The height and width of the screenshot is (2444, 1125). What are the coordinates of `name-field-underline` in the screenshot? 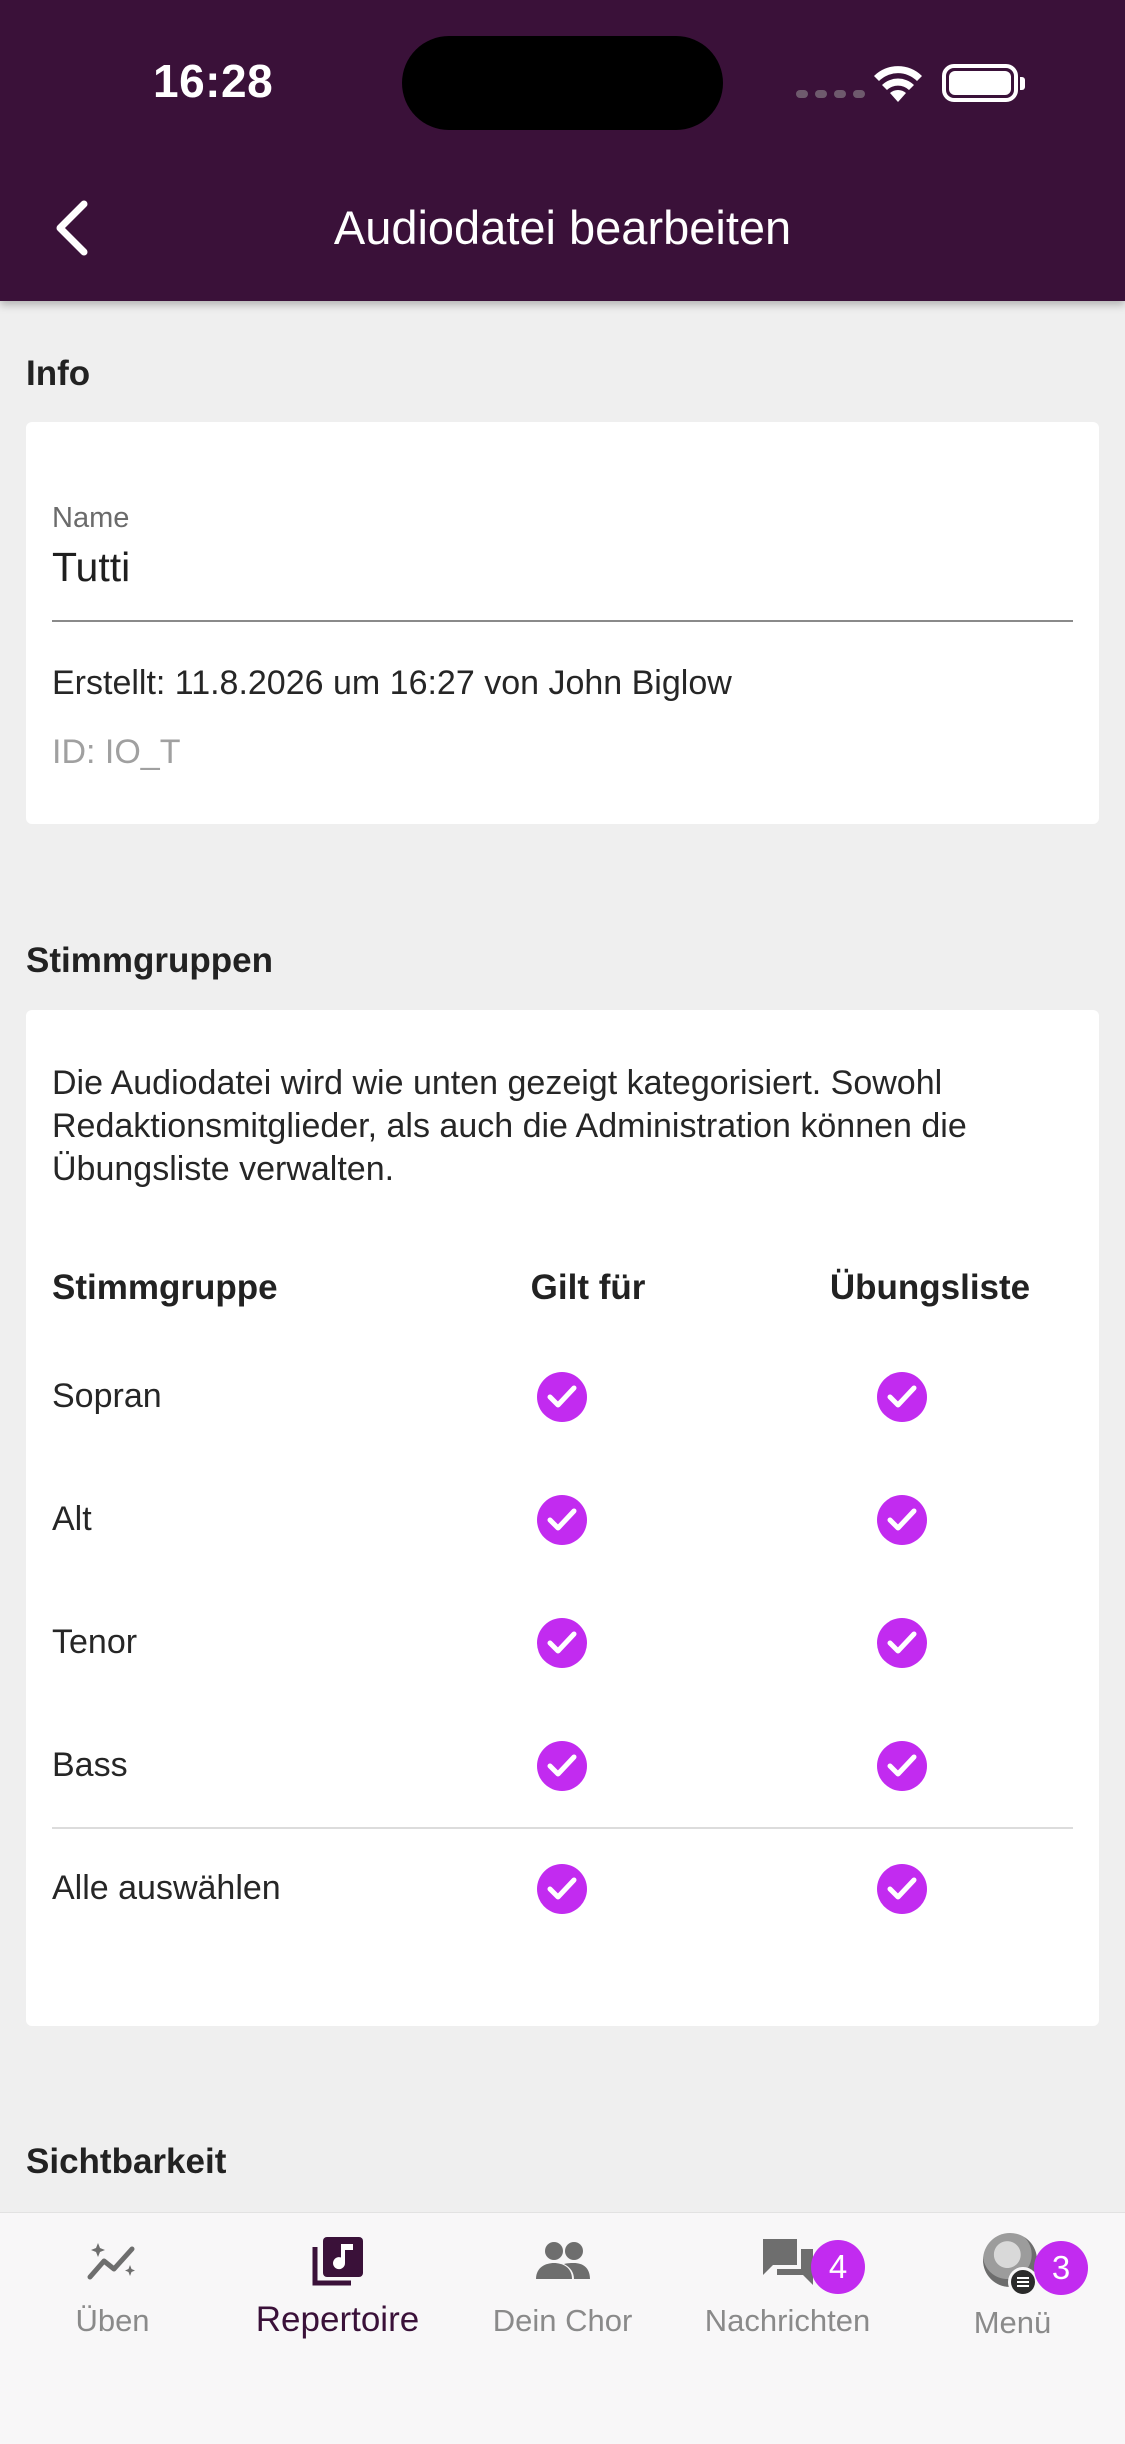 It's located at (562, 621).